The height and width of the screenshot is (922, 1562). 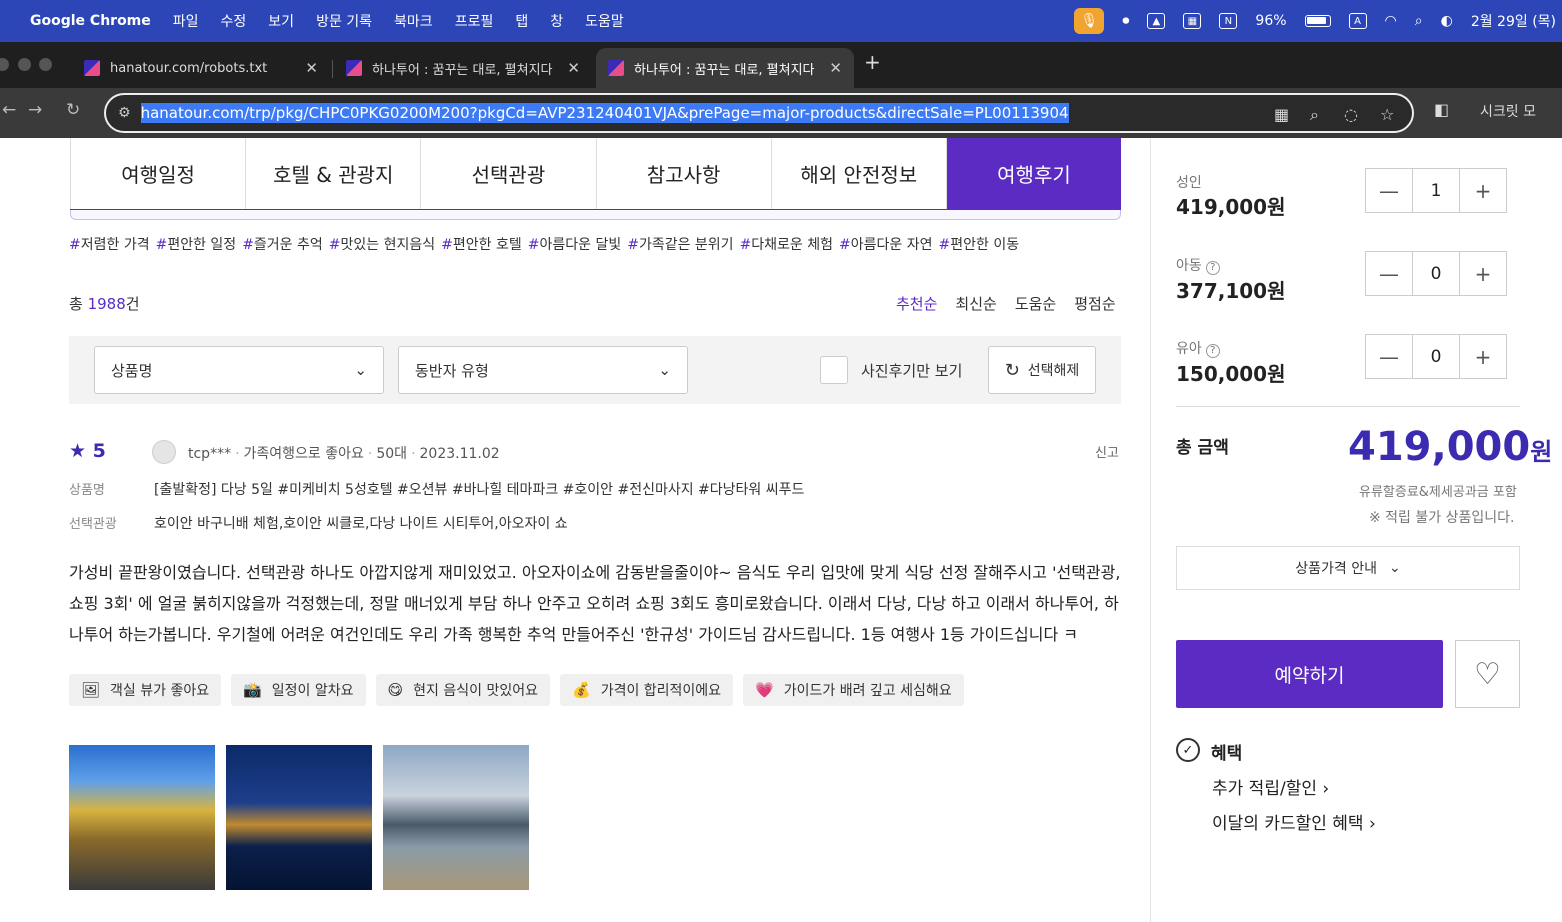 What do you see at coordinates (1270, 786) in the screenshot?
I see `extra-discount-link: 추가 적립/할인 ›` at bounding box center [1270, 786].